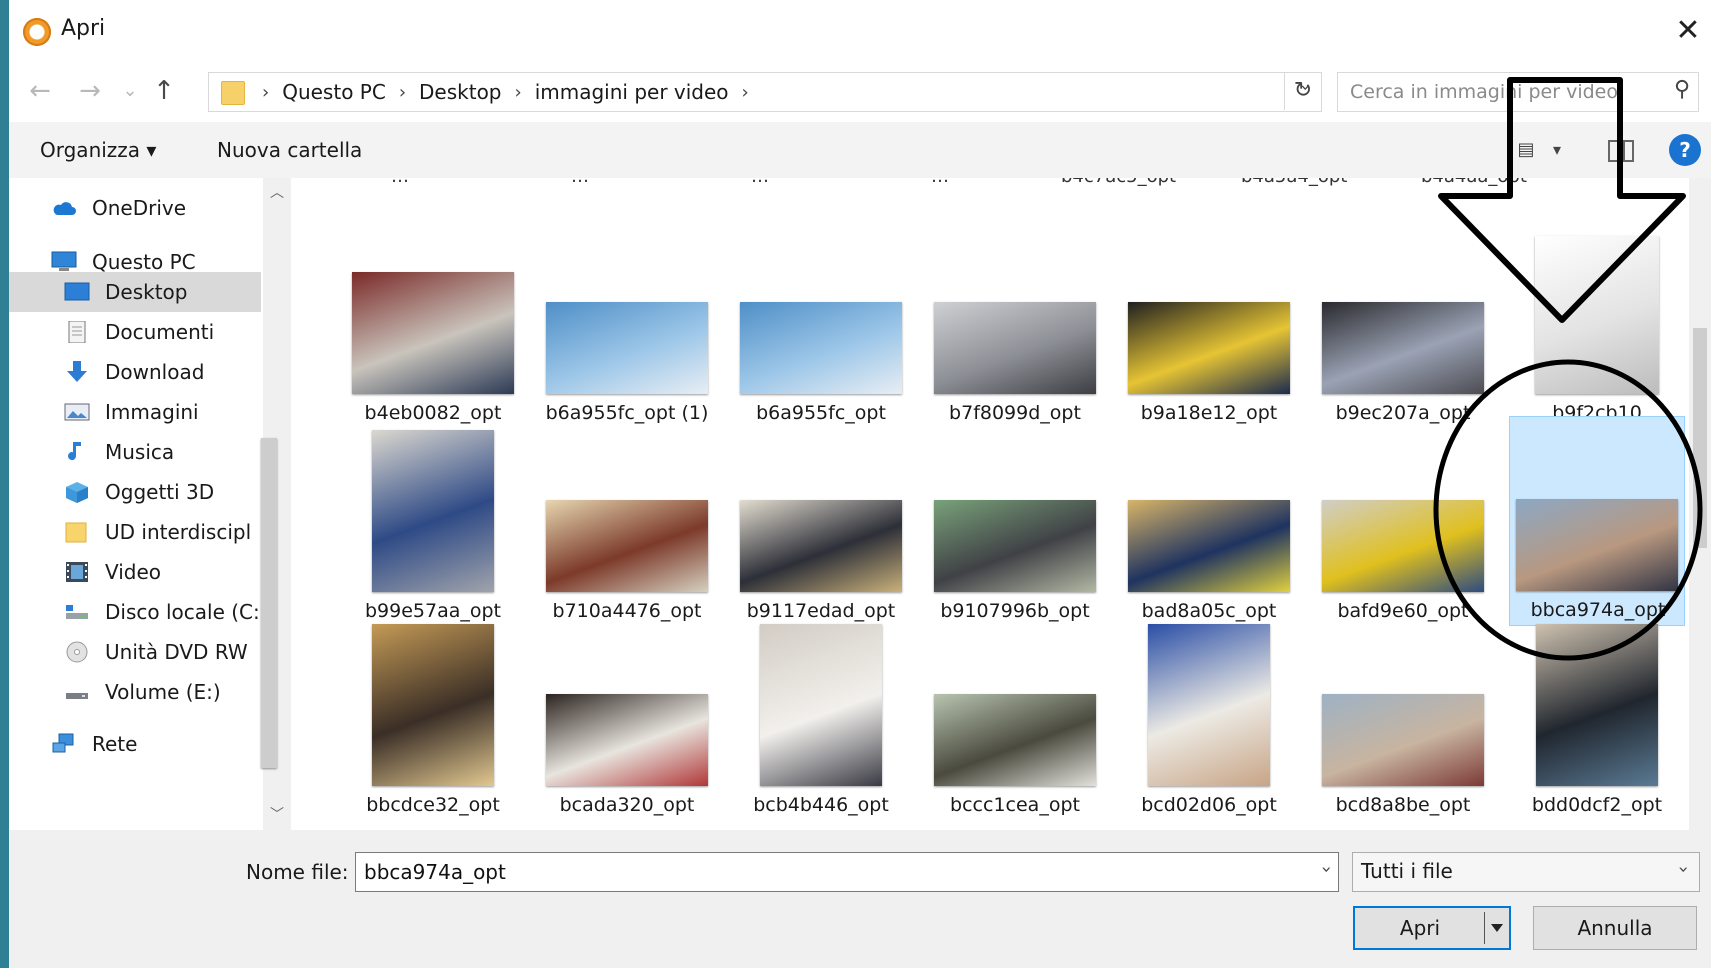  Describe the element at coordinates (860, 899) in the screenshot. I see `dialog-footer: Nome file: › Tutti i file › Apri Annulla` at that location.